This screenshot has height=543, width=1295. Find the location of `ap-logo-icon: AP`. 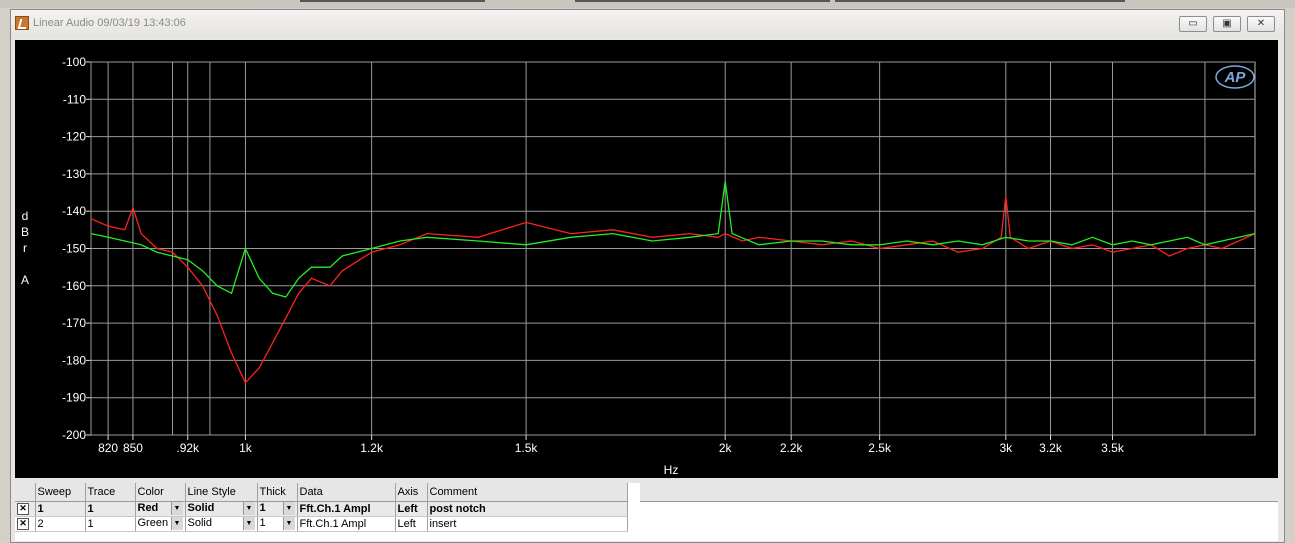

ap-logo-icon: AP is located at coordinates (1235, 77).